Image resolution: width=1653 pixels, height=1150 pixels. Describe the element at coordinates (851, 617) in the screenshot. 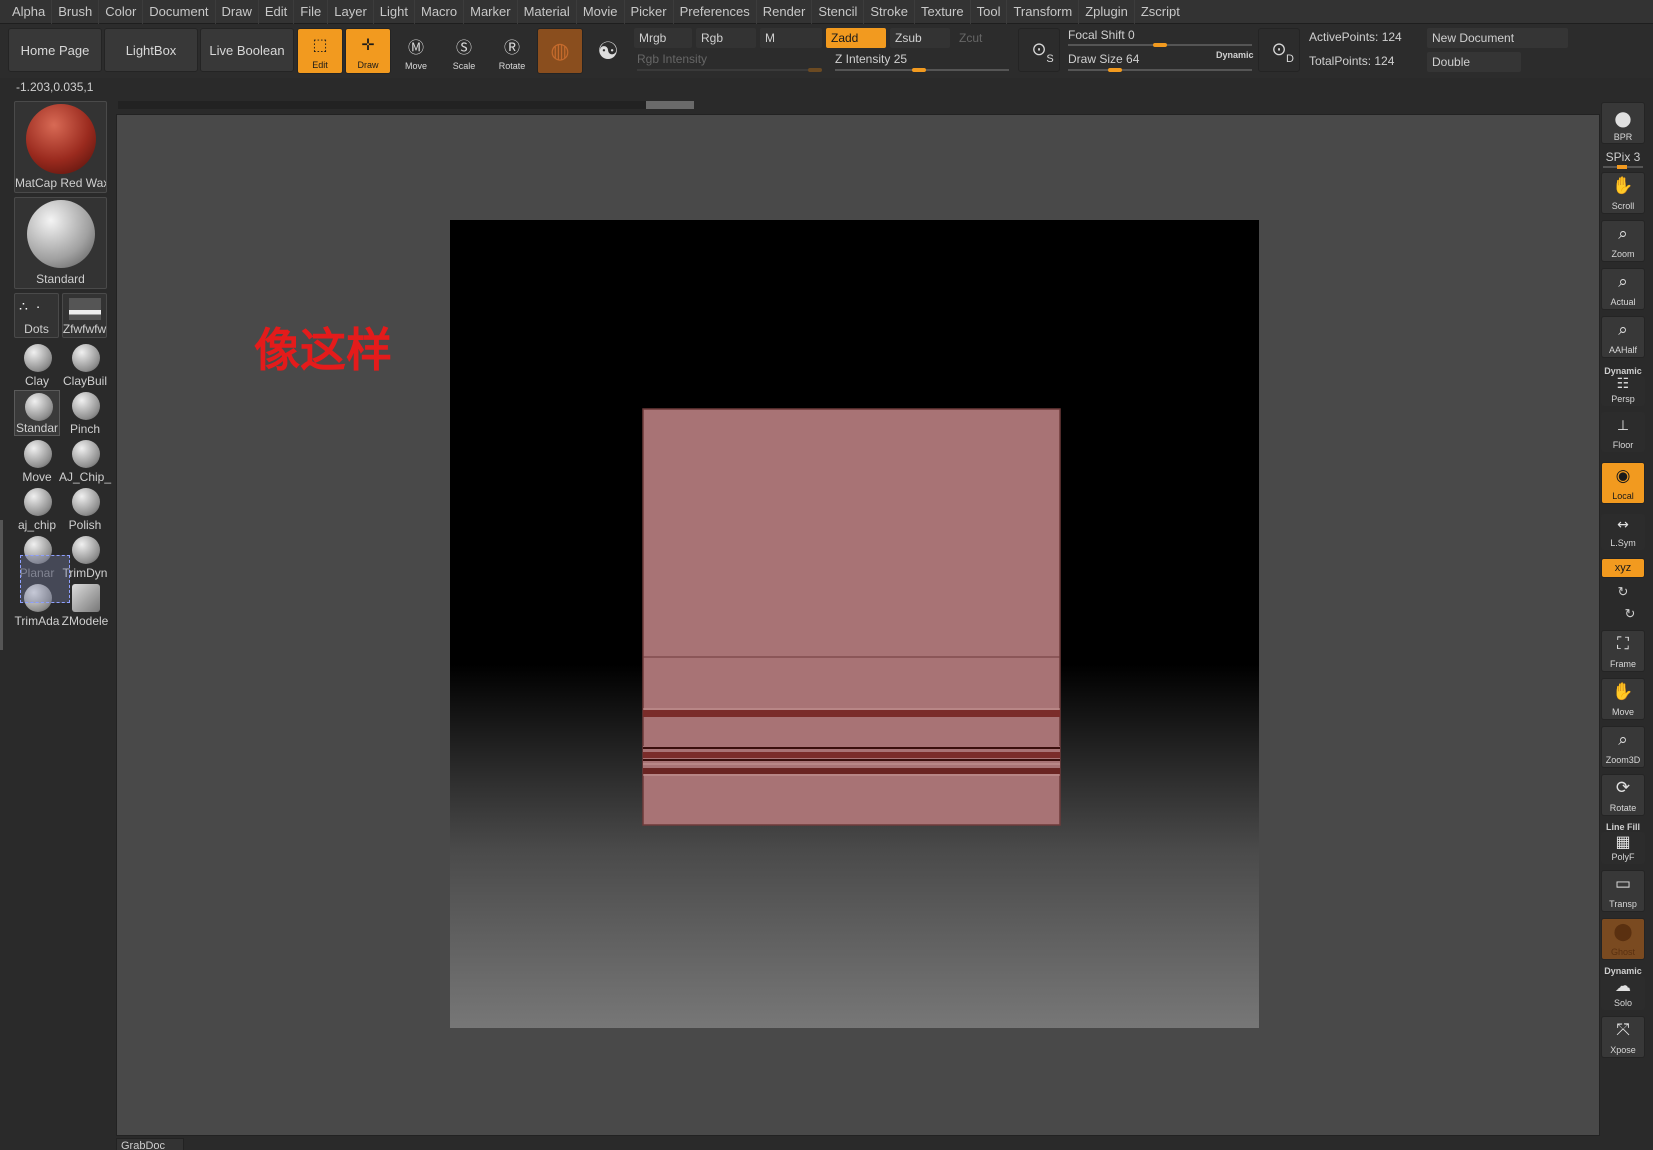

I see `mesh-object` at that location.